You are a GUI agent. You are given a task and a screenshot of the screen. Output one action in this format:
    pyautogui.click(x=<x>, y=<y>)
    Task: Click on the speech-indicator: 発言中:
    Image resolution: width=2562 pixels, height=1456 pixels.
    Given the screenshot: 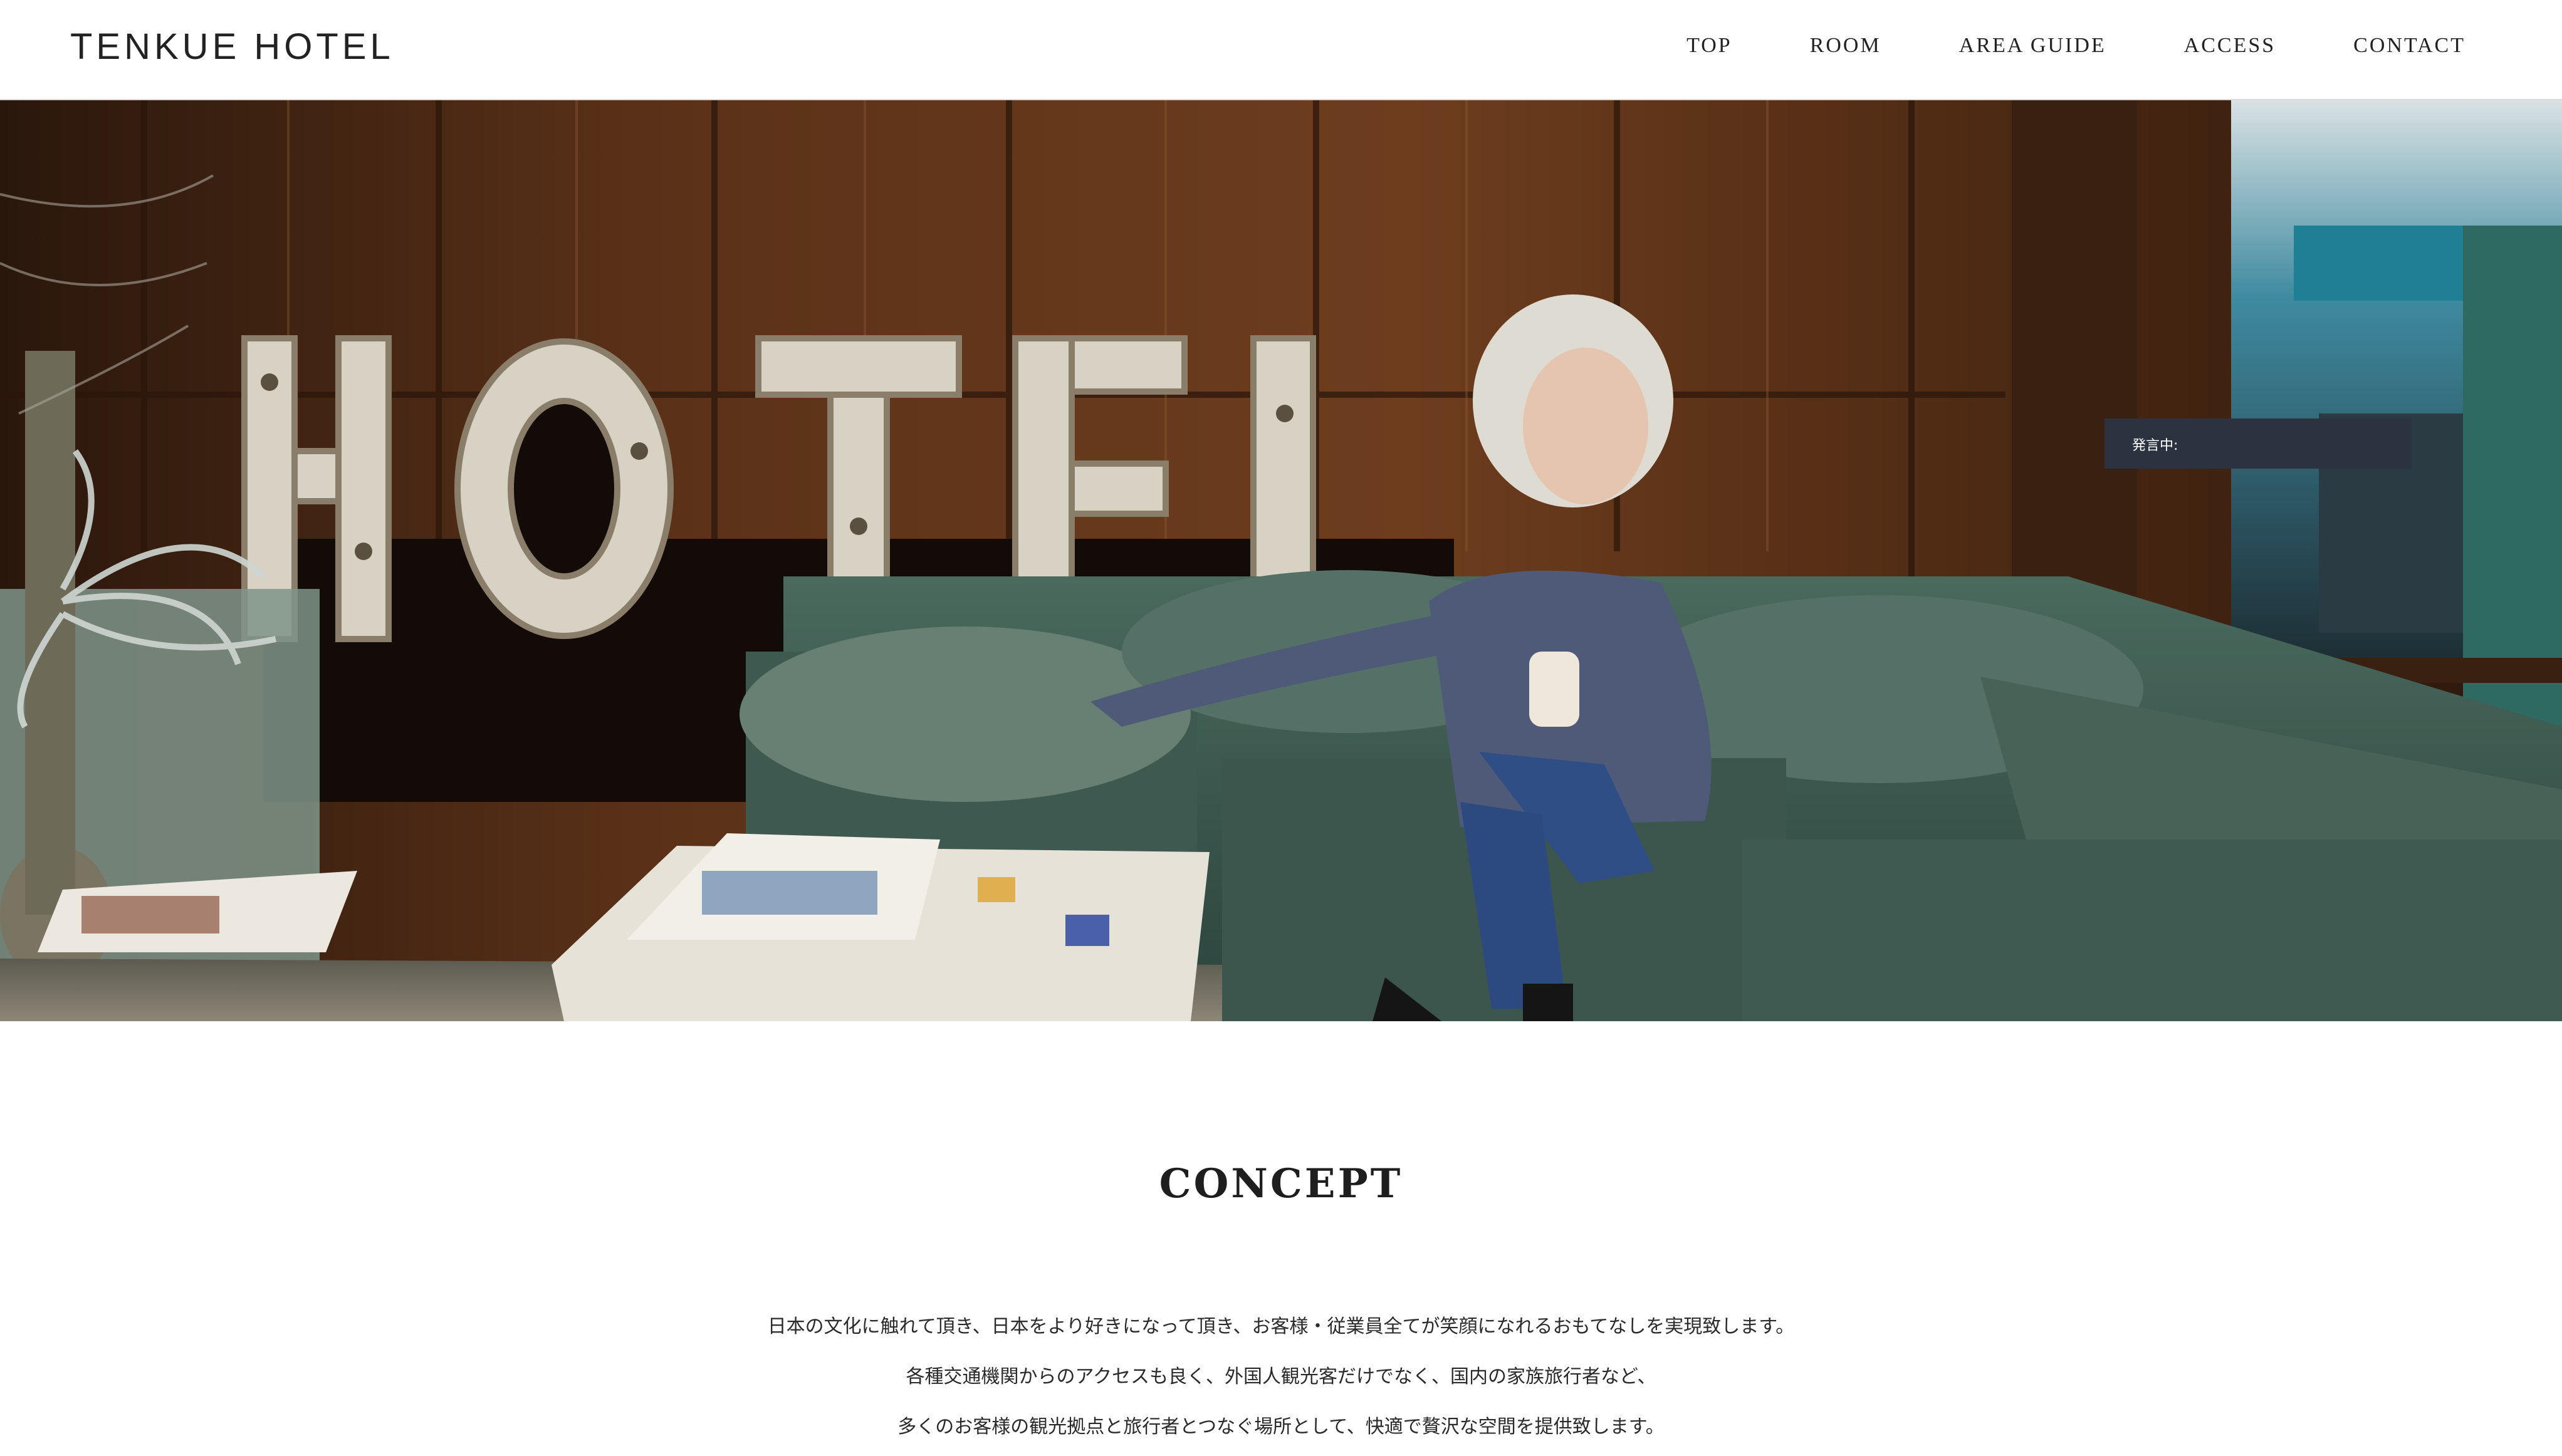 What is the action you would take?
    pyautogui.click(x=2258, y=444)
    